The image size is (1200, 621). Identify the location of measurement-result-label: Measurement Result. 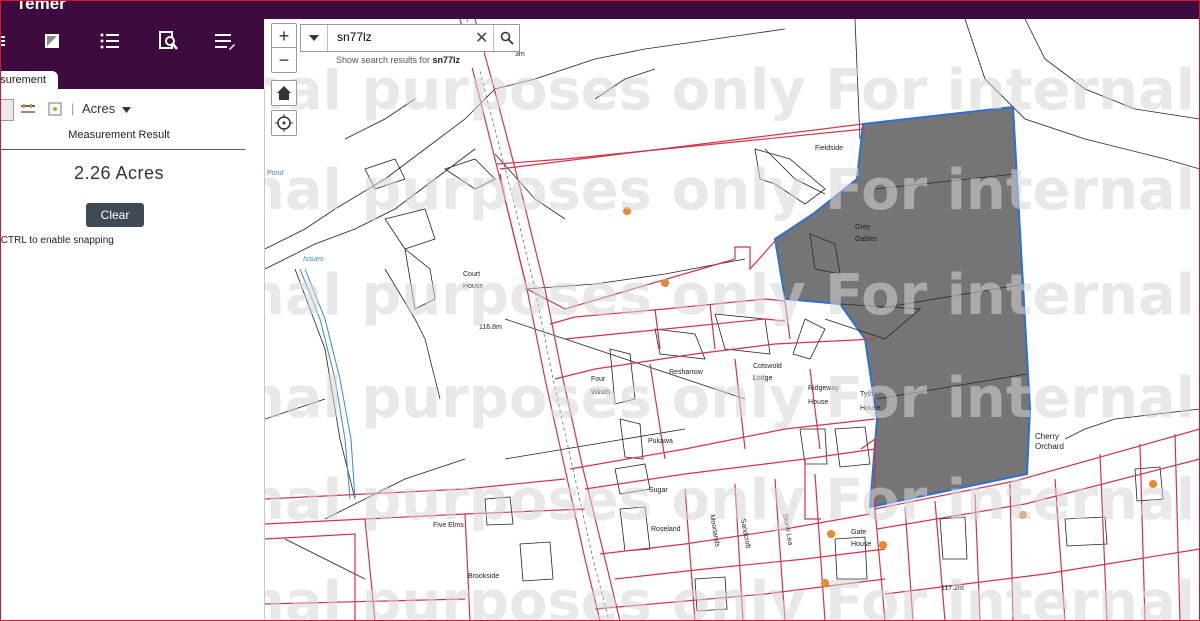
(119, 135).